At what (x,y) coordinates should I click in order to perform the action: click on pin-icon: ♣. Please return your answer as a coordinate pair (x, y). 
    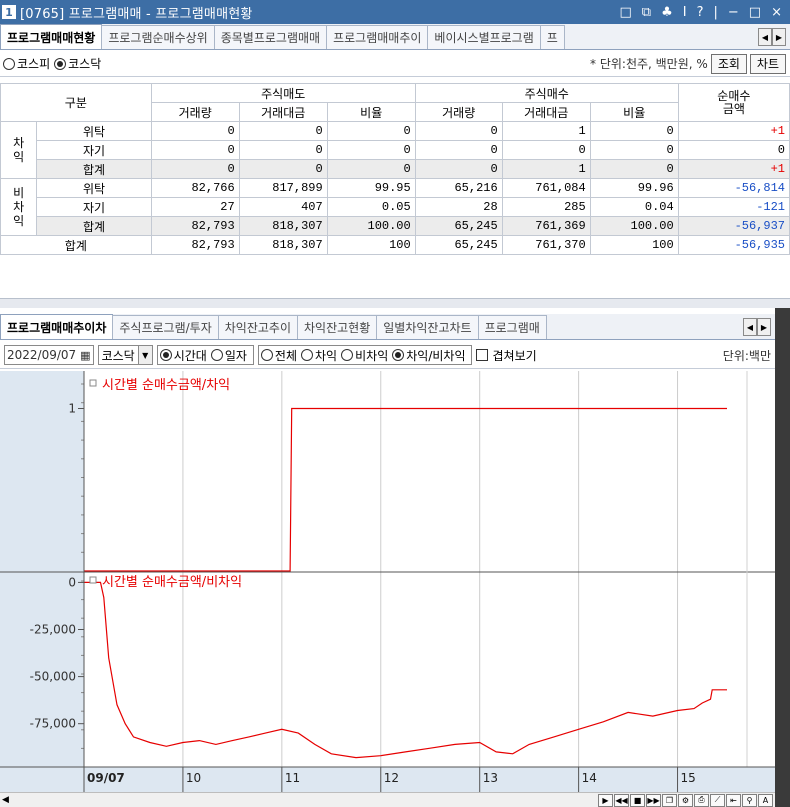
    Looking at the image, I should click on (667, 12).